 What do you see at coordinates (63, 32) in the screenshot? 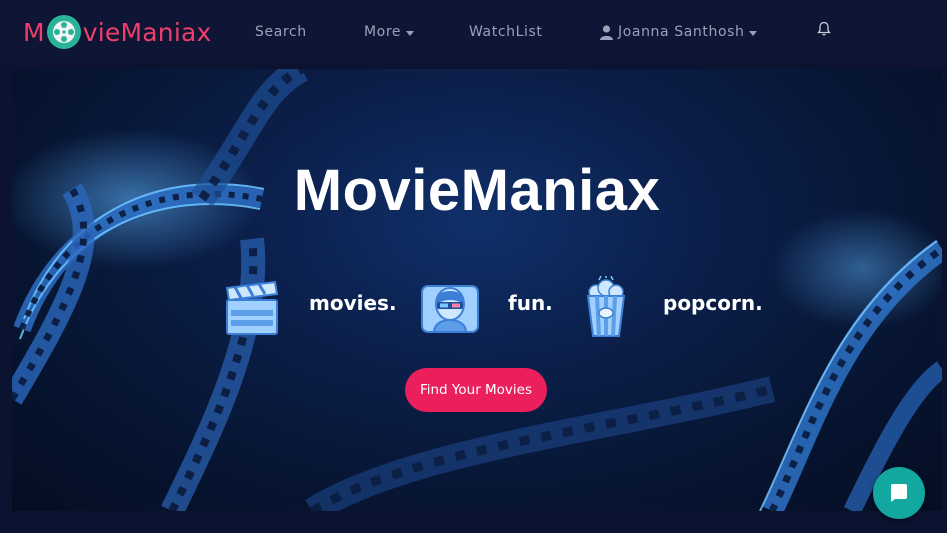
I see `film-reel-icon` at bounding box center [63, 32].